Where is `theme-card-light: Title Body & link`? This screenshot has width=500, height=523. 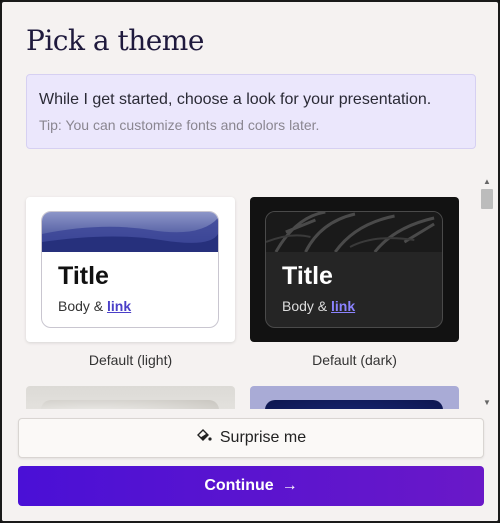 theme-card-light: Title Body & link is located at coordinates (130, 269).